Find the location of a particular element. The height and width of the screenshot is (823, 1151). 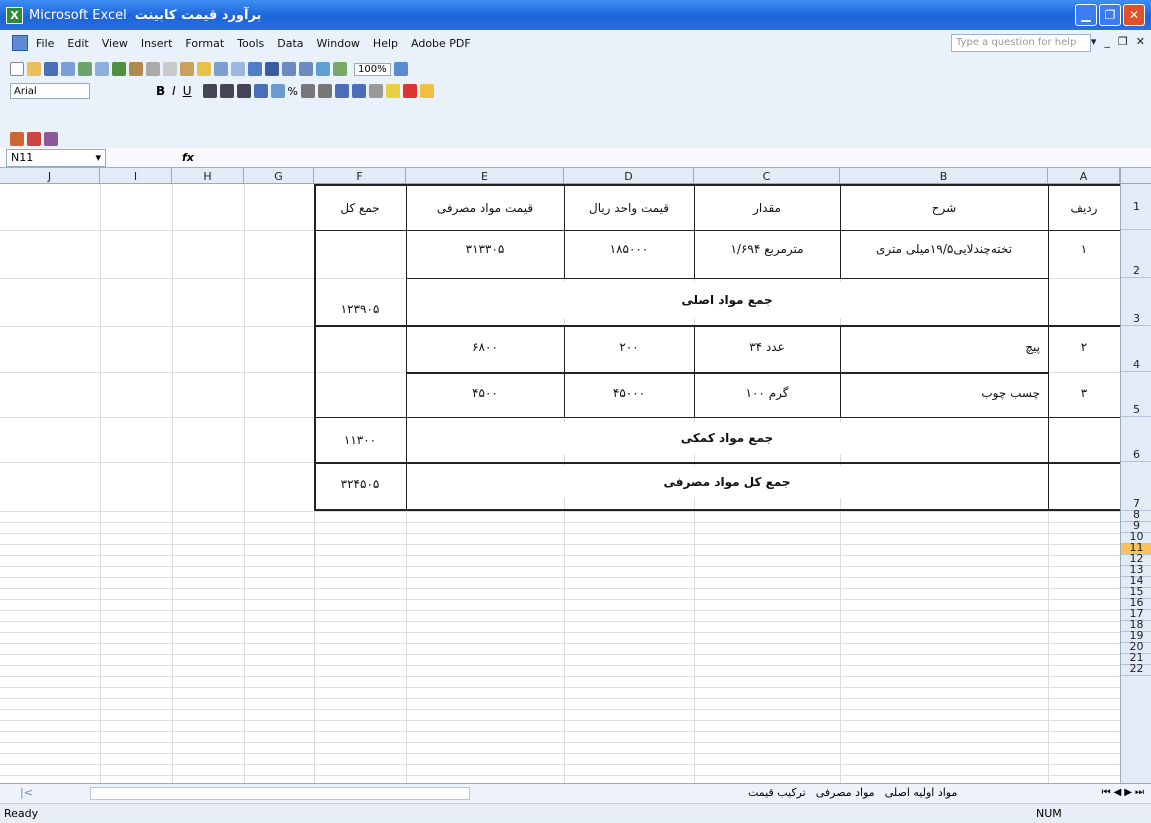

name-box: N11 ▾ is located at coordinates (56, 157).